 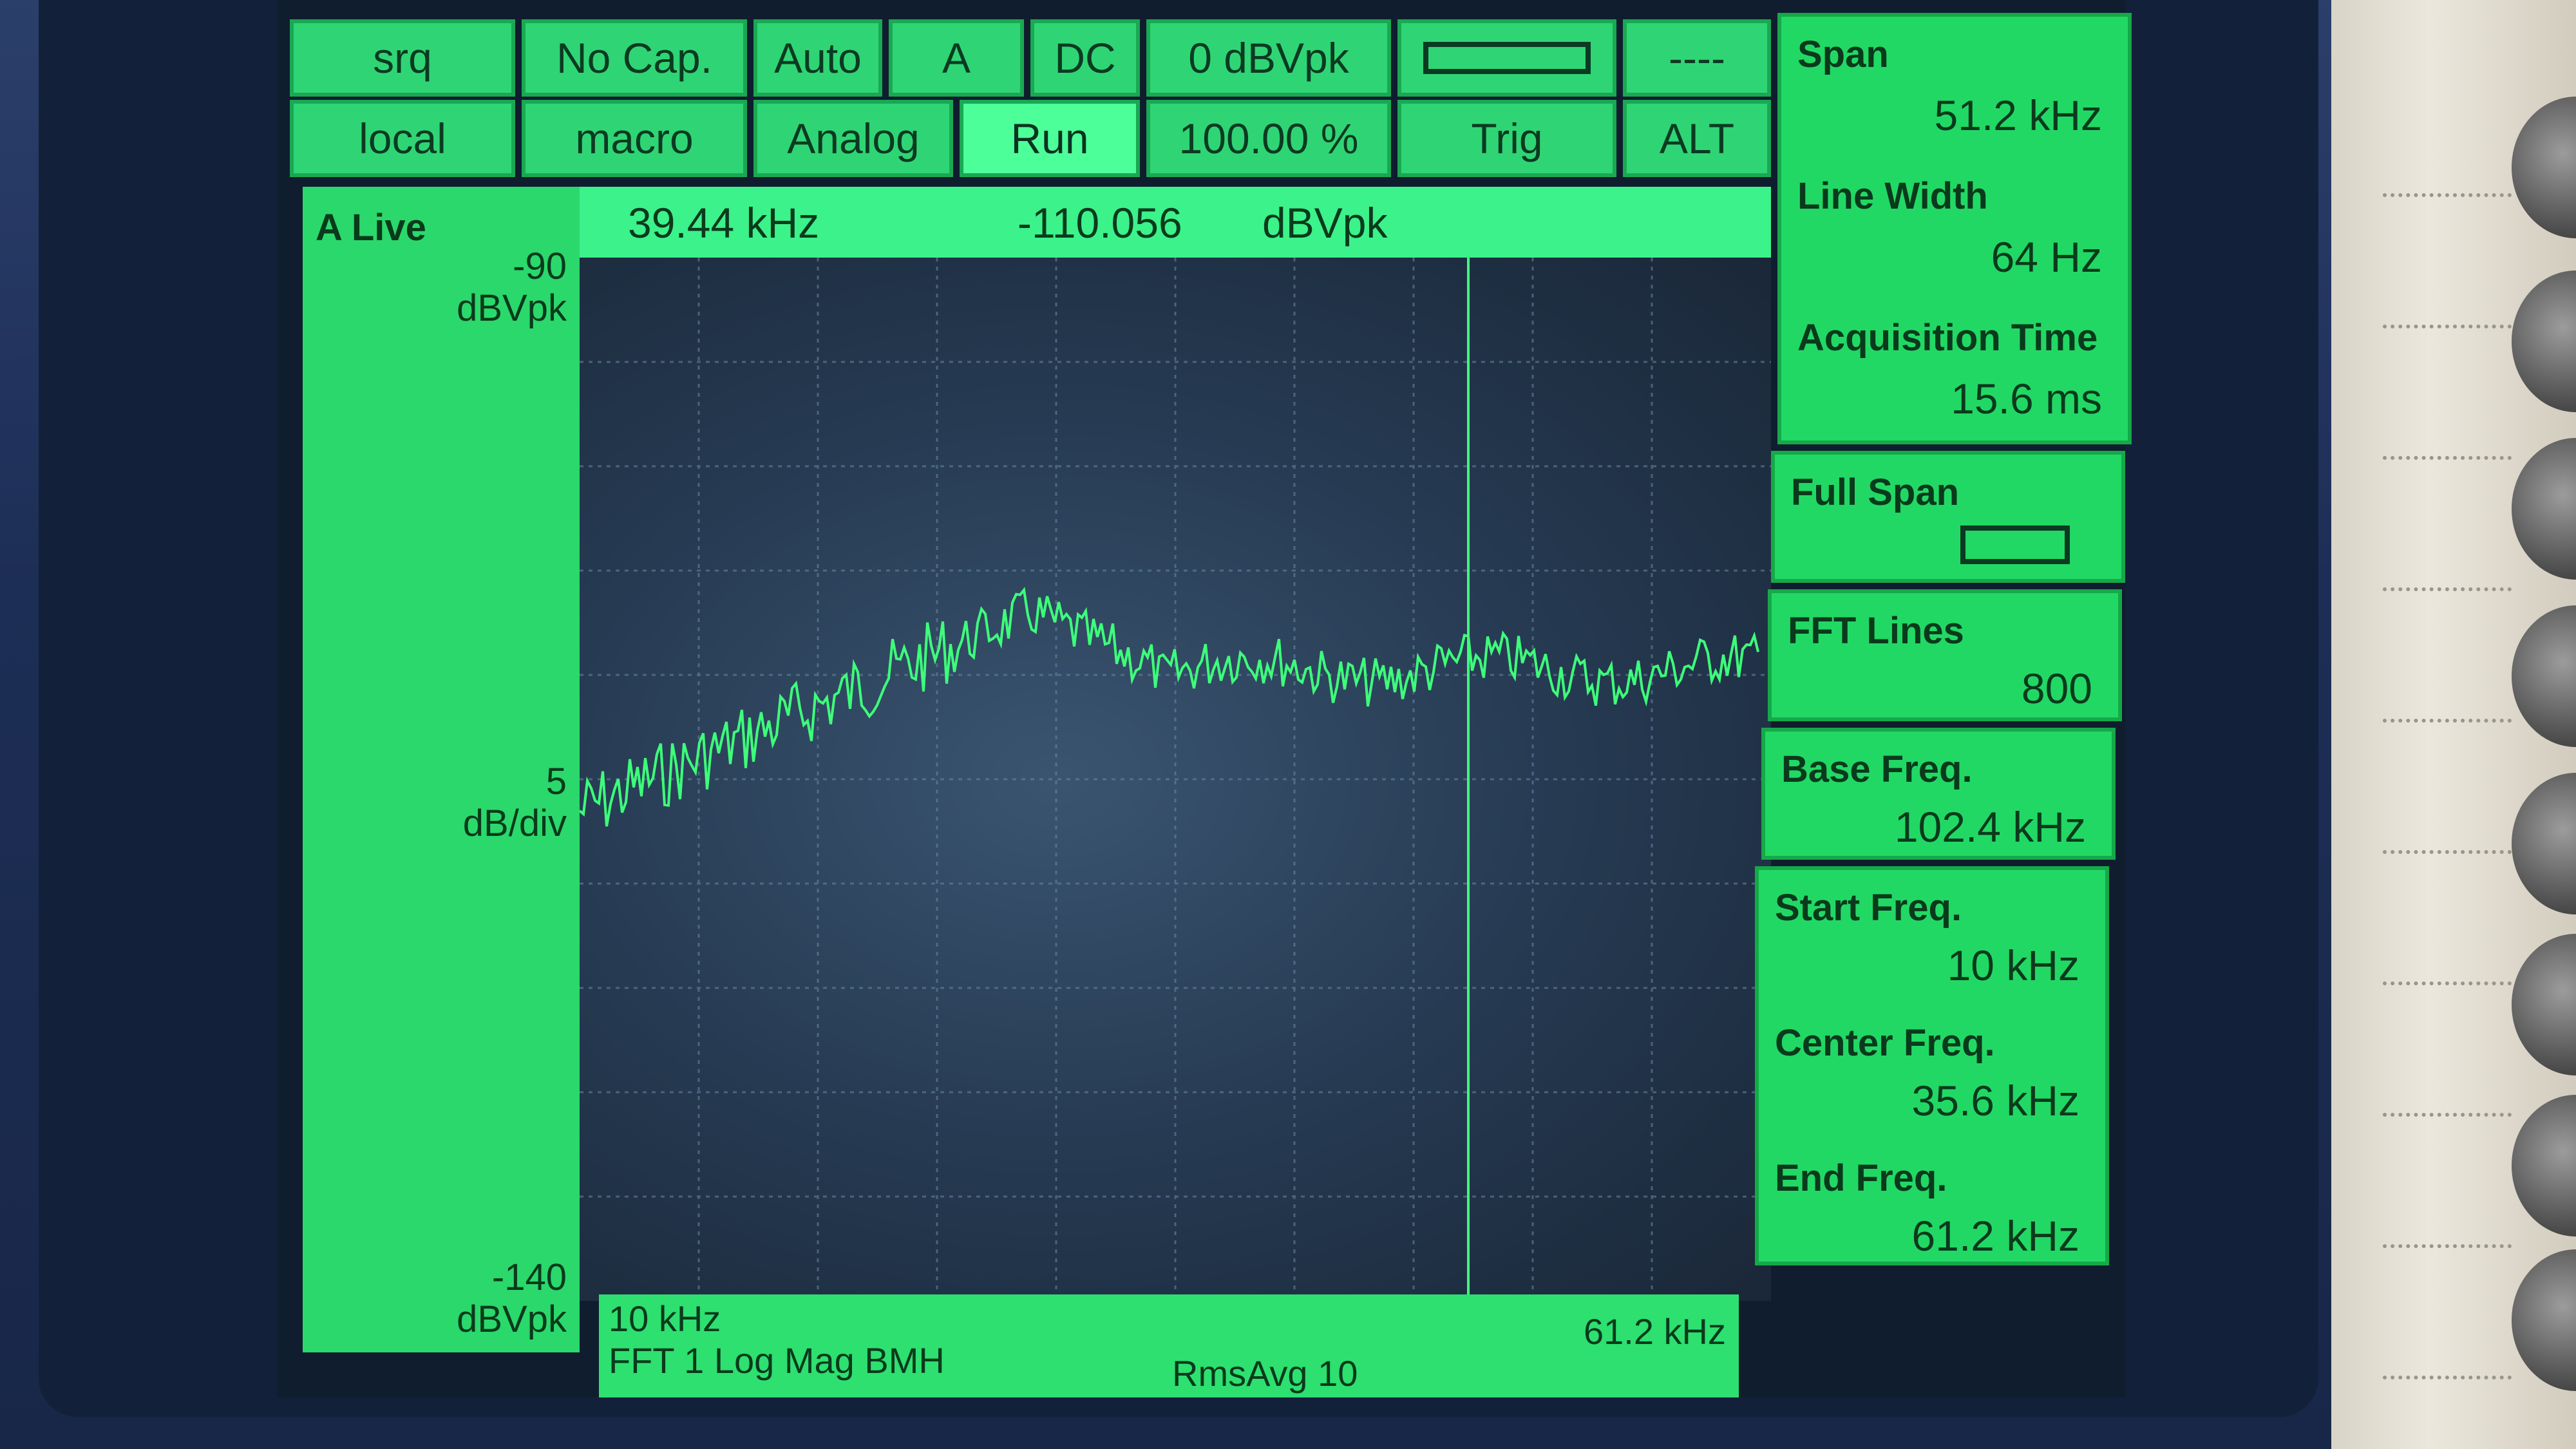 What do you see at coordinates (777, 1360) in the screenshot?
I see `trace-description: FFT 1 Log Mag BMH` at bounding box center [777, 1360].